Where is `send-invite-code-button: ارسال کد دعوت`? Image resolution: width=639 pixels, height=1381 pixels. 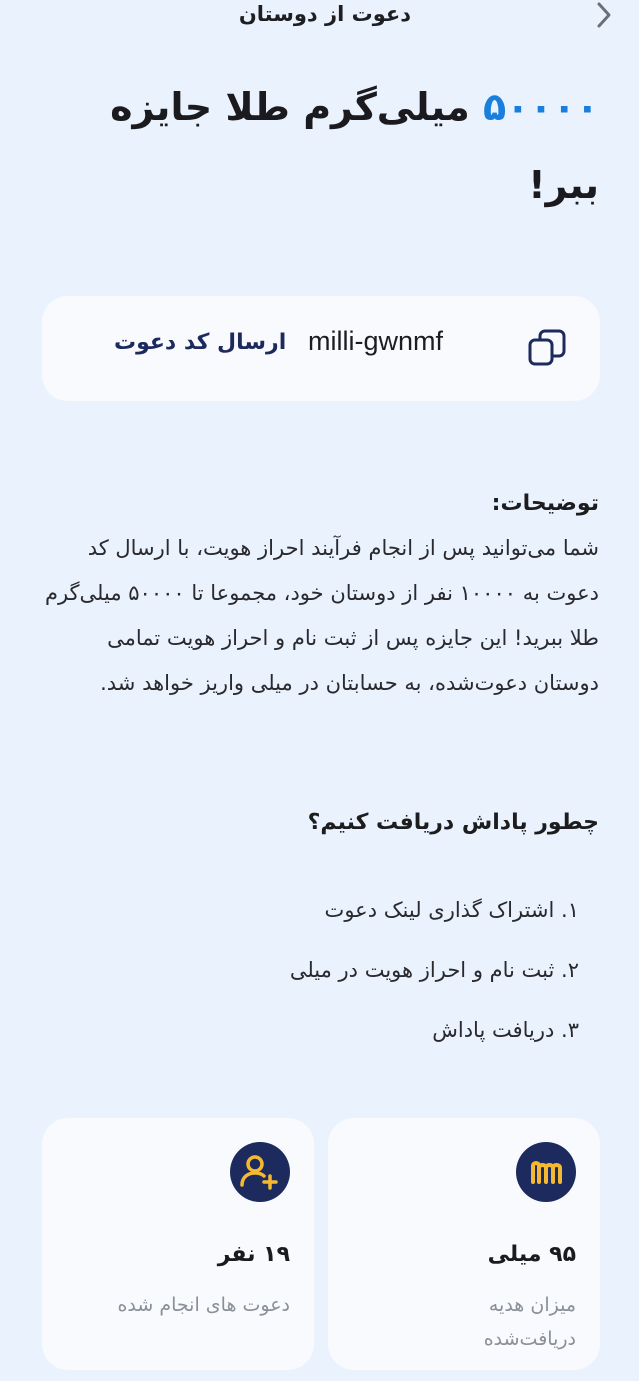 send-invite-code-button: ارسال کد دعوت is located at coordinates (200, 342).